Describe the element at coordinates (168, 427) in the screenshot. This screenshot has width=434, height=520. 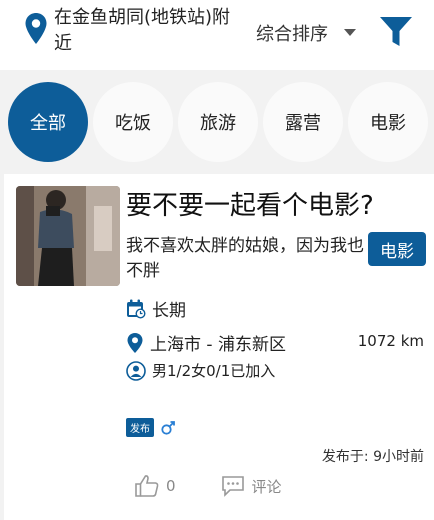
I see `male-icon` at that location.